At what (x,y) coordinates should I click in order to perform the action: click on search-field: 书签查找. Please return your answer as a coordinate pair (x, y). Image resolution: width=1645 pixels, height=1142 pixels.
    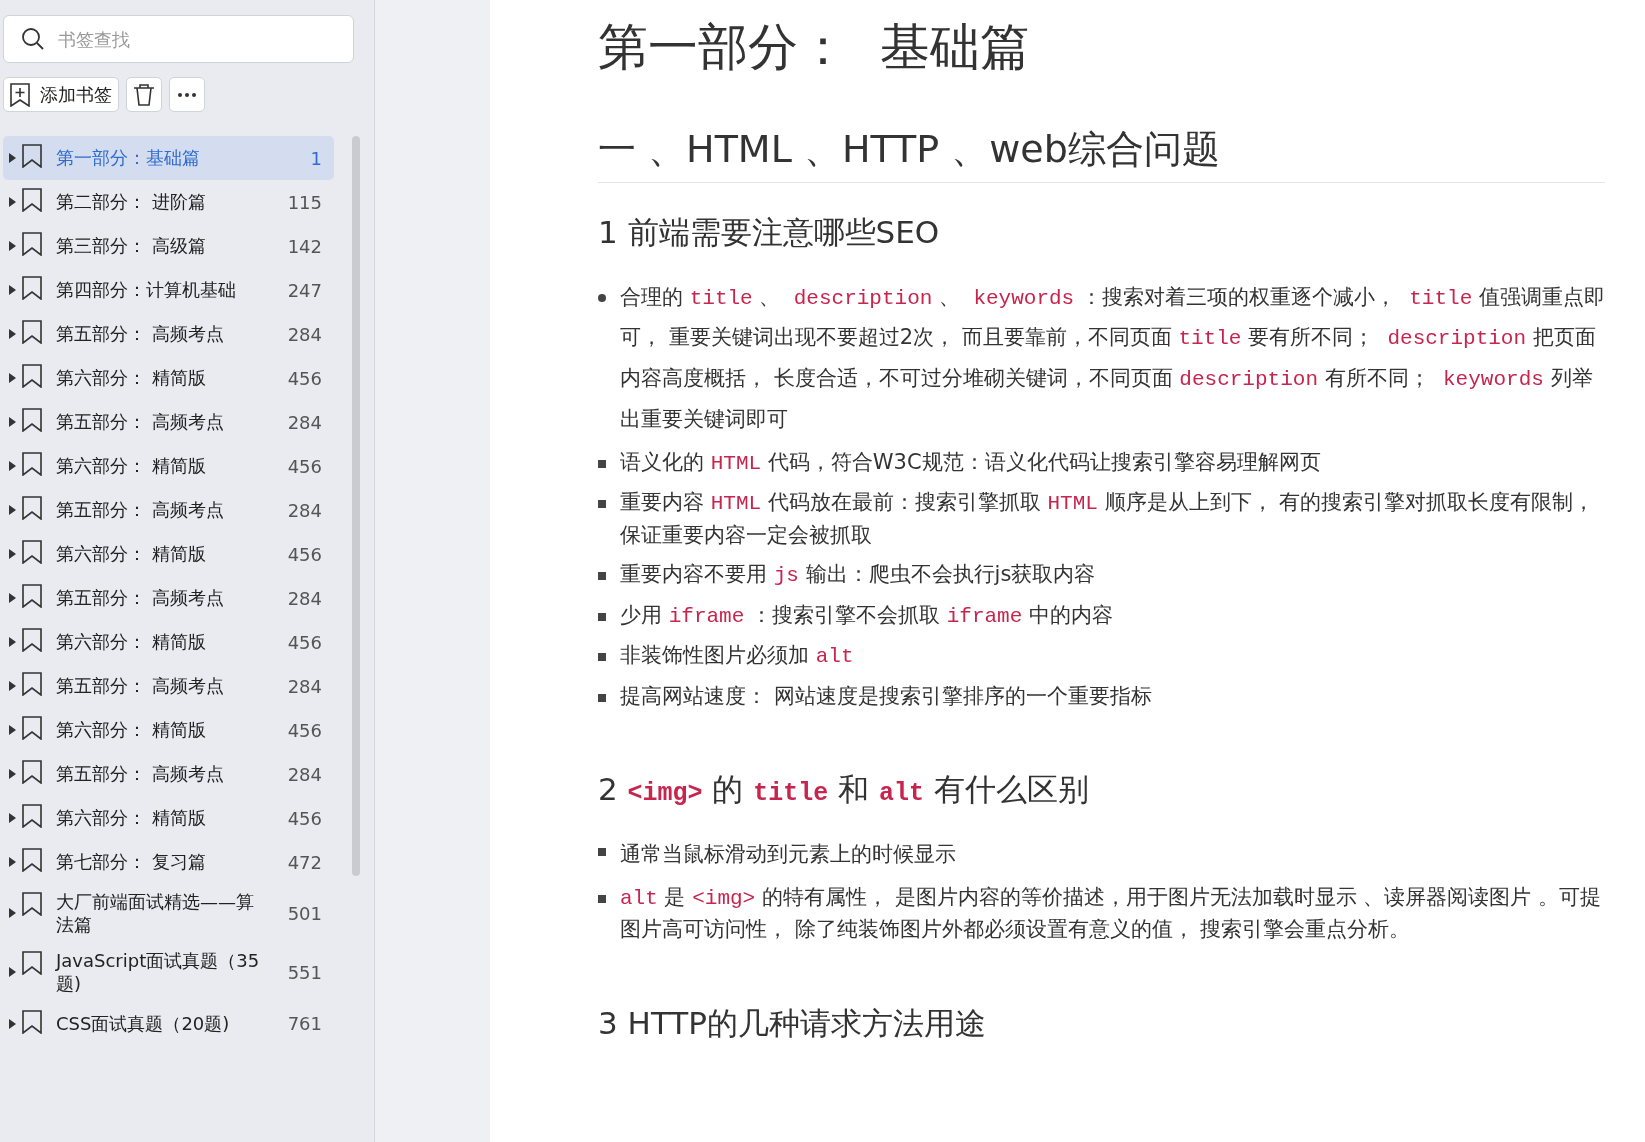
    Looking at the image, I should click on (178, 39).